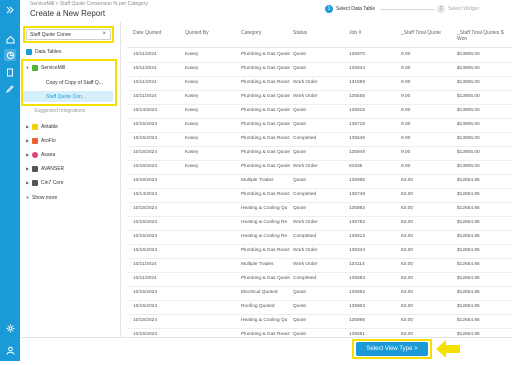 The width and height of the screenshot is (512, 365). I want to click on integration-airtable: ▶ Airtable, so click(72, 126).